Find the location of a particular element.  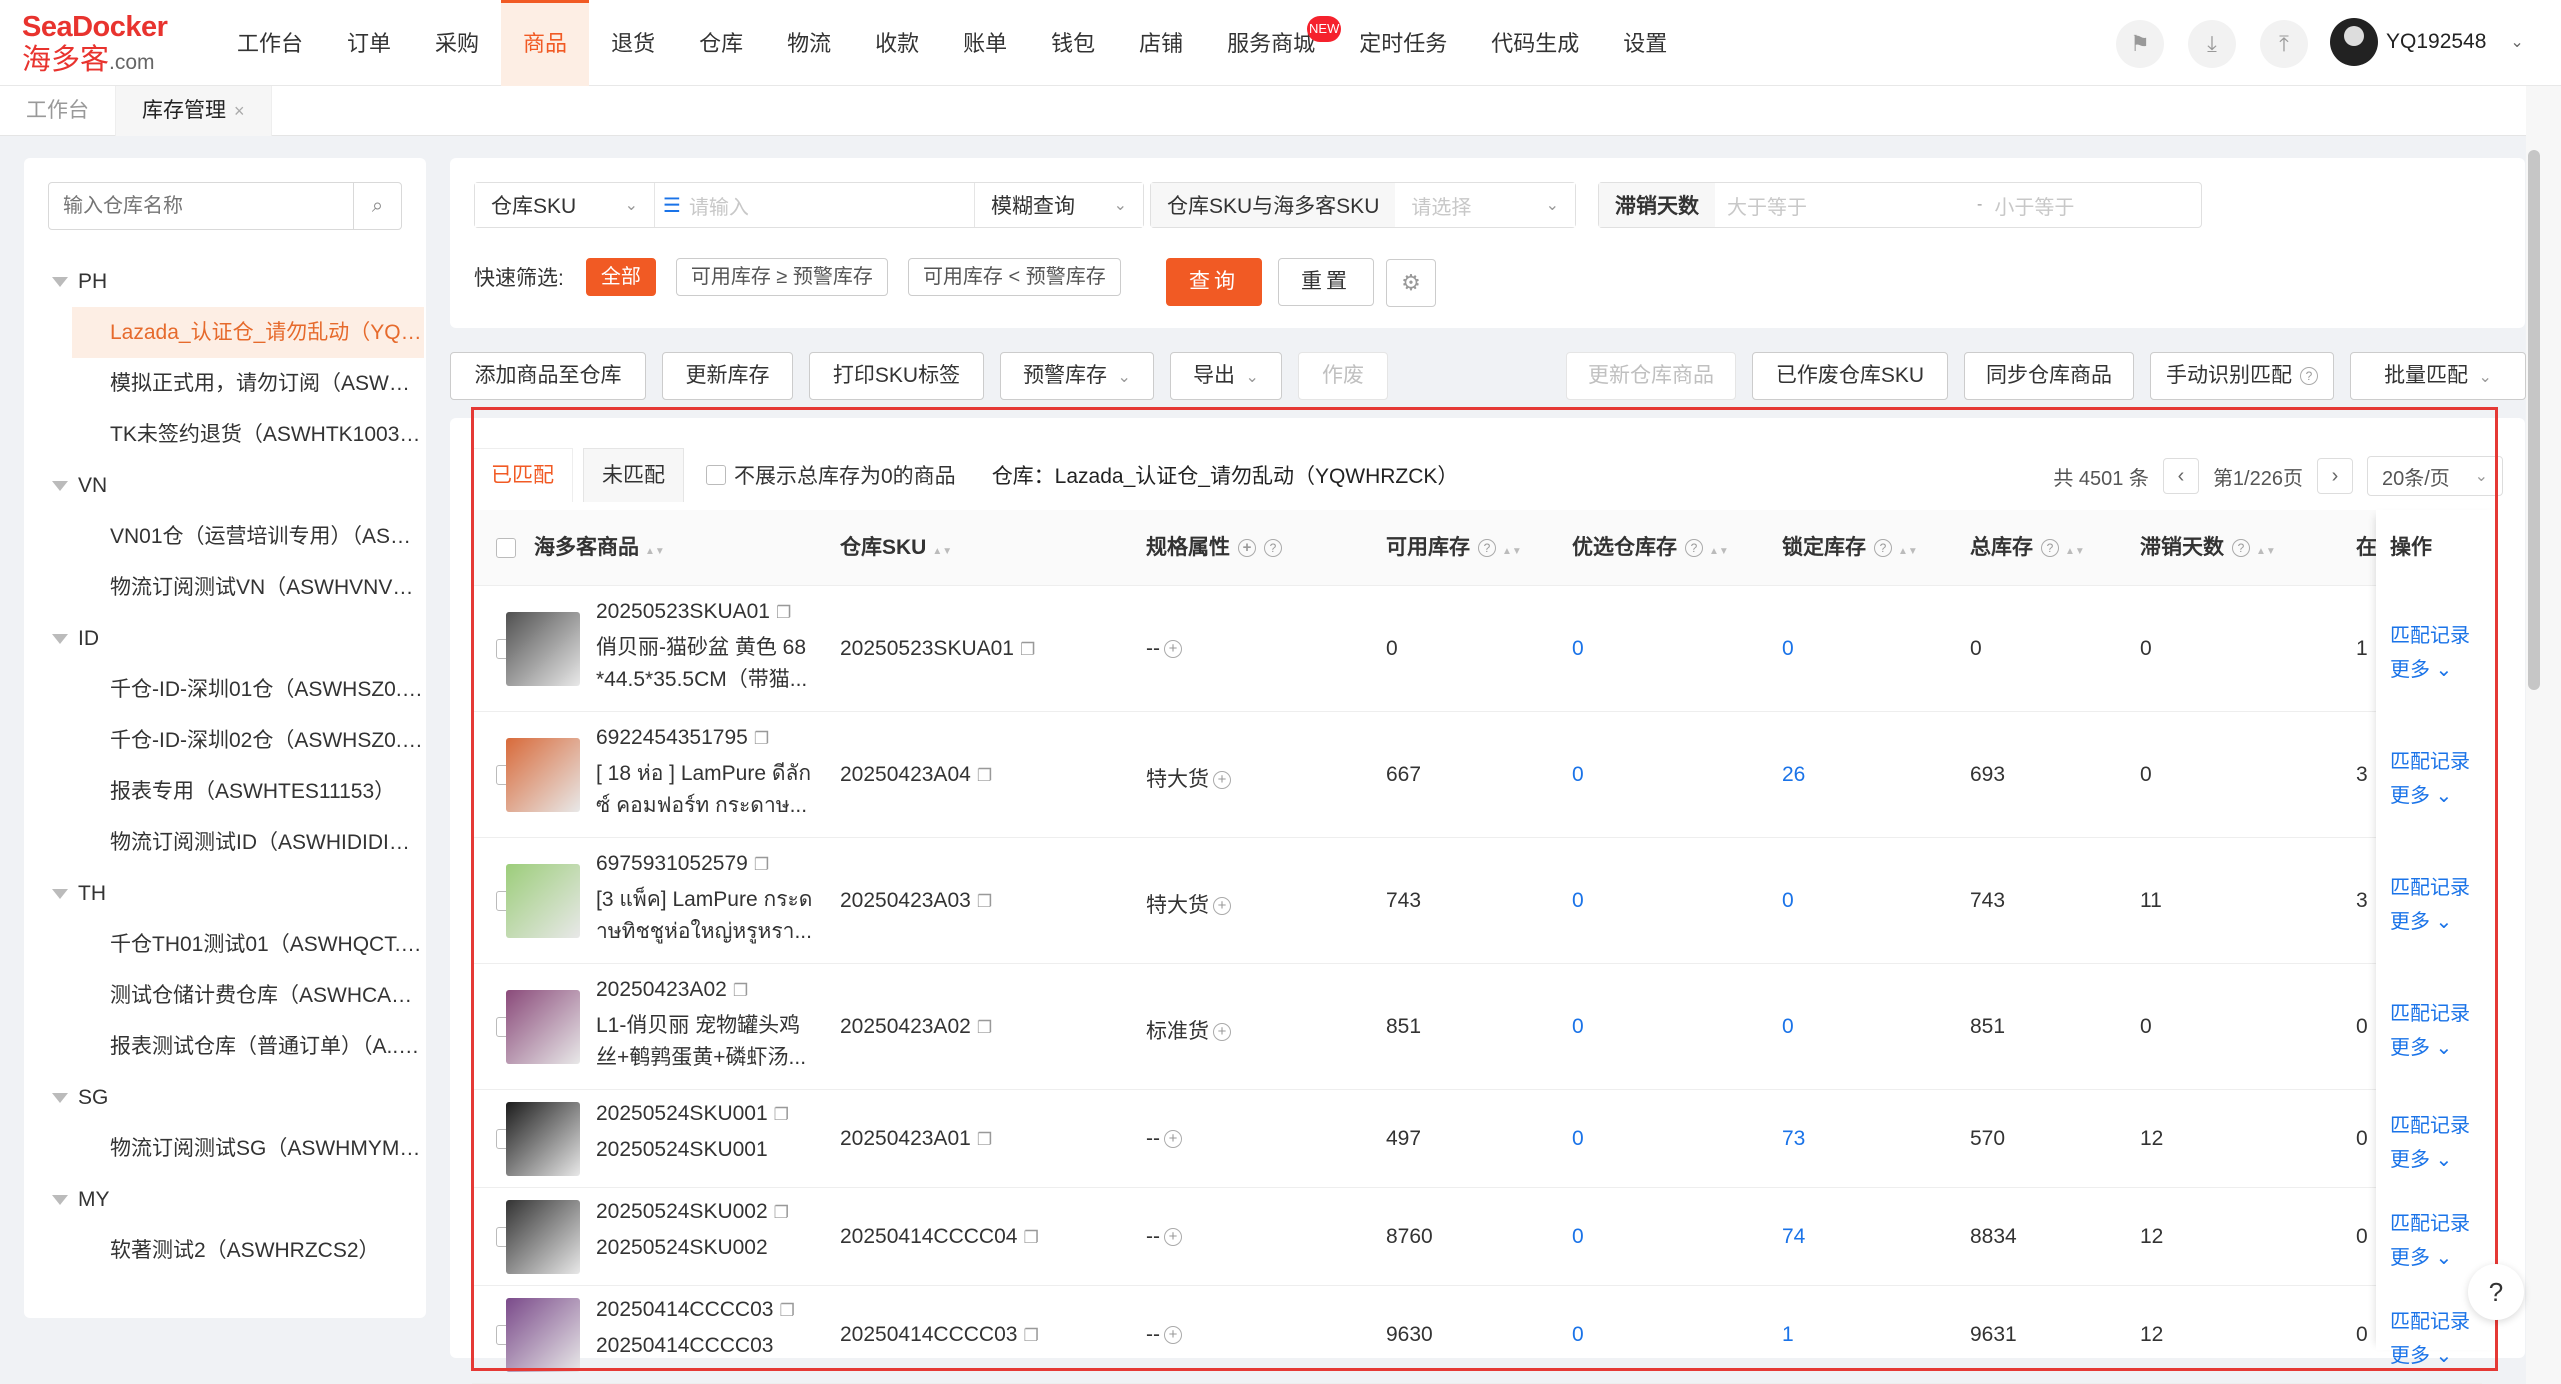

tree-item: 模拟正式用，请勿订阅（ASWHQ...） is located at coordinates (236, 383).